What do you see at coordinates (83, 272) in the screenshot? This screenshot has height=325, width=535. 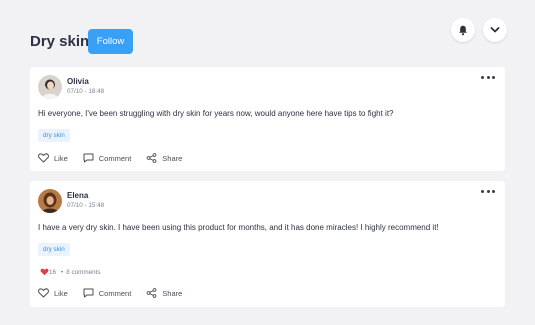 I see `comment-count: 8 comments` at bounding box center [83, 272].